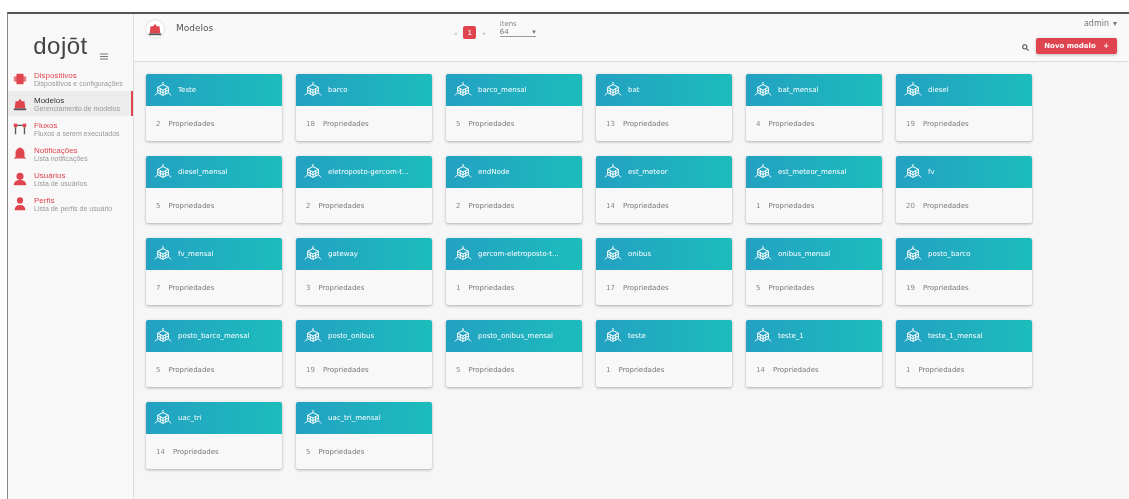 Image resolution: width=1129 pixels, height=499 pixels. What do you see at coordinates (195, 28) in the screenshot?
I see `page-title: Modelos` at bounding box center [195, 28].